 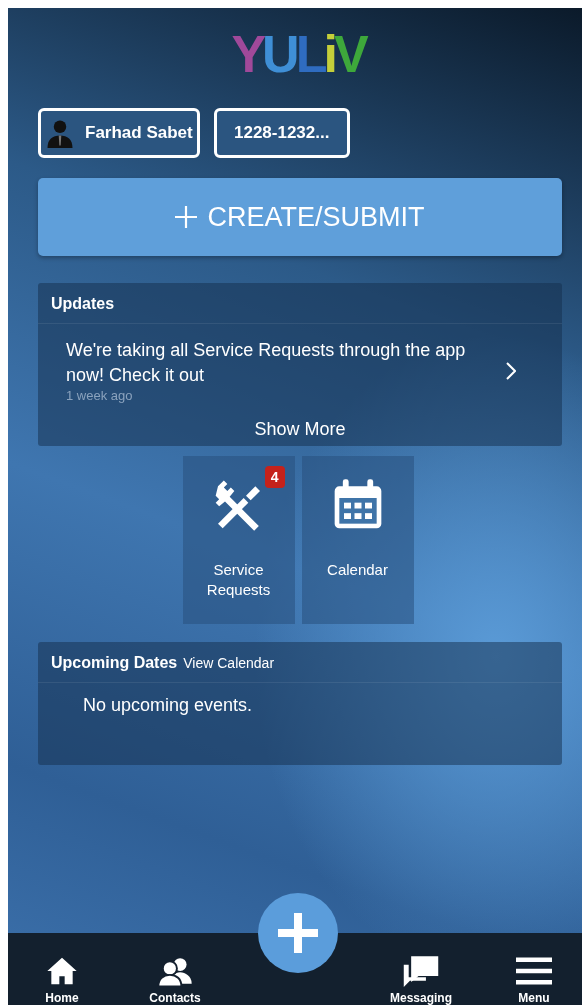 I want to click on service-requests-tile: 4 Service Requests, so click(x=238, y=540).